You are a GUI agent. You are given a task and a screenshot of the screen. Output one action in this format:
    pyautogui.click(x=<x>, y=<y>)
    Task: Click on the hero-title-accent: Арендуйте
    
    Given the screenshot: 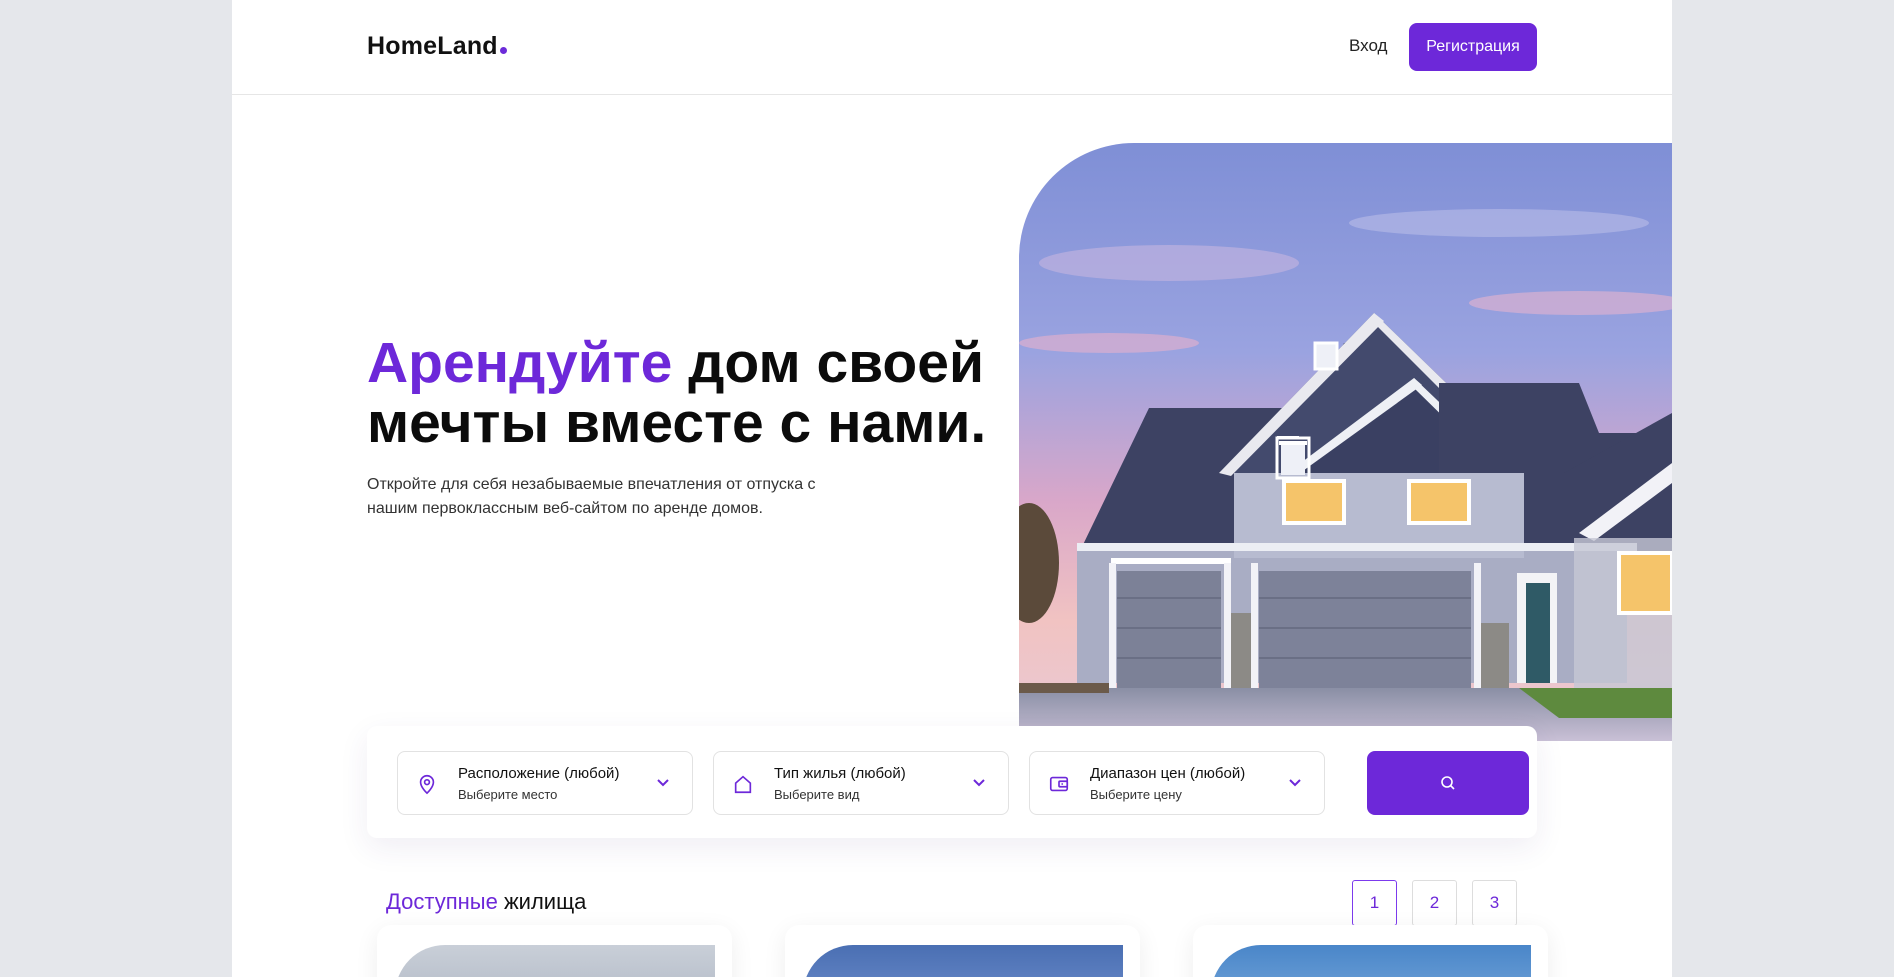 What is the action you would take?
    pyautogui.click(x=520, y=363)
    